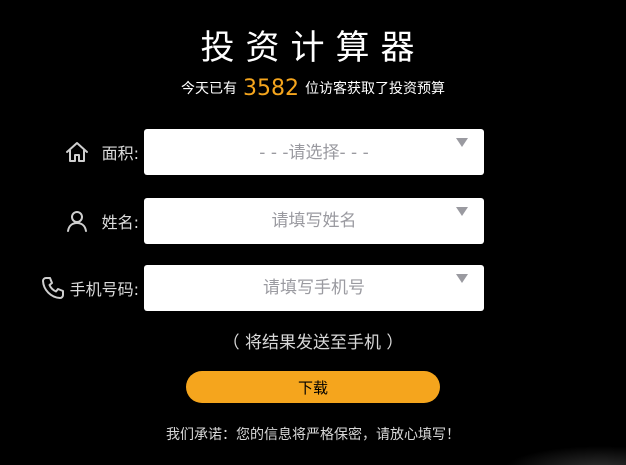 Image resolution: width=626 pixels, height=465 pixels. I want to click on name-input, so click(314, 221).